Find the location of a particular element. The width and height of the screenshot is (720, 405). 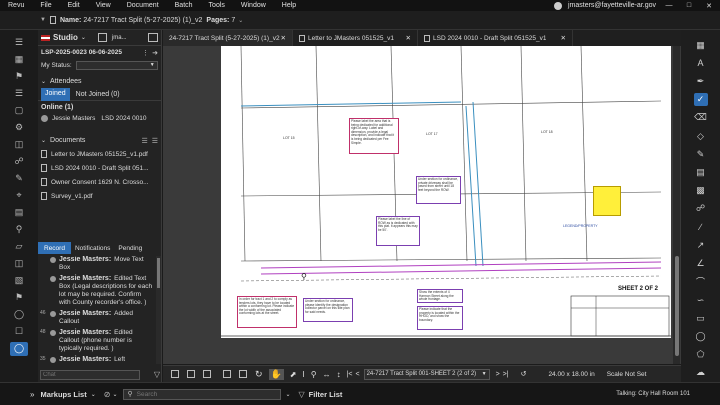

studio-icon: ◯ is located at coordinates (19, 348).